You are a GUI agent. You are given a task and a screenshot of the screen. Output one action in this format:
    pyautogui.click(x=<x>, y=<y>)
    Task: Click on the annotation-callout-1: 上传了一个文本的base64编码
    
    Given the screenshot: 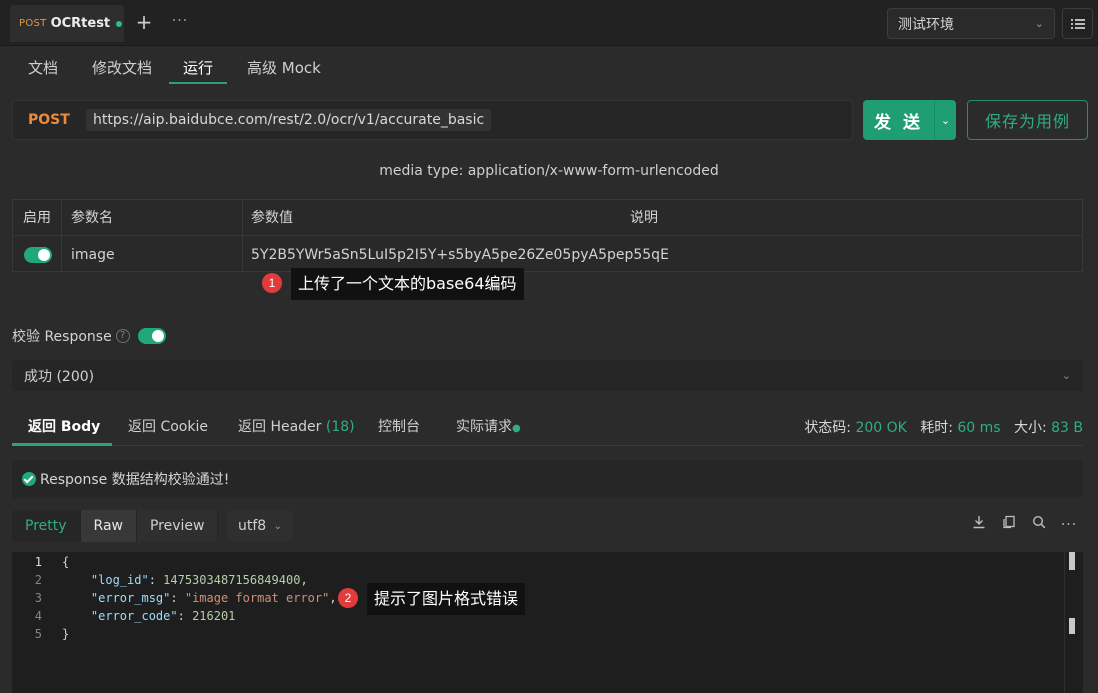 What is the action you would take?
    pyautogui.click(x=407, y=284)
    